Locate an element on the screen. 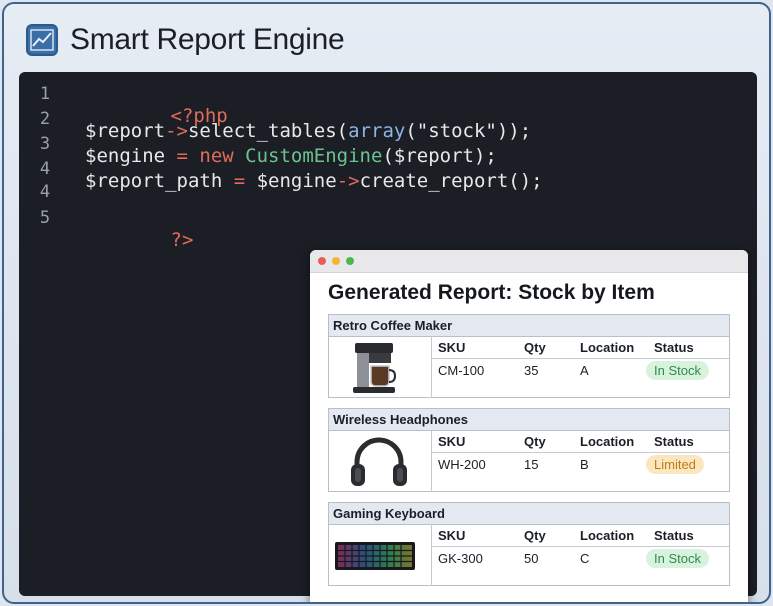 The height and width of the screenshot is (606, 773). sku-cell: CM-100 is located at coordinates (461, 370).